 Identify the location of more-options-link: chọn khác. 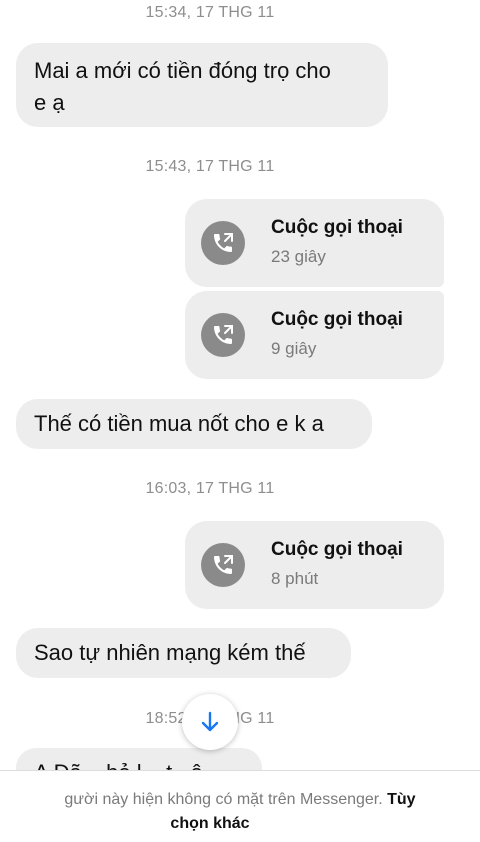
(210, 824).